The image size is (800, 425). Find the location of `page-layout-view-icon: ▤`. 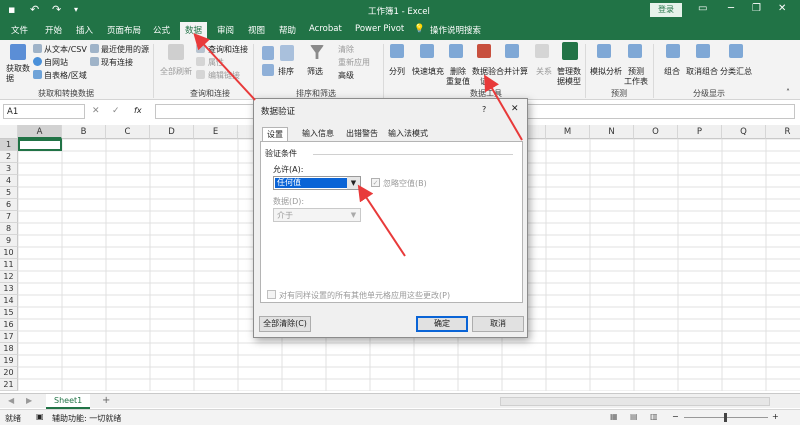

page-layout-view-icon: ▤ is located at coordinates (634, 416).